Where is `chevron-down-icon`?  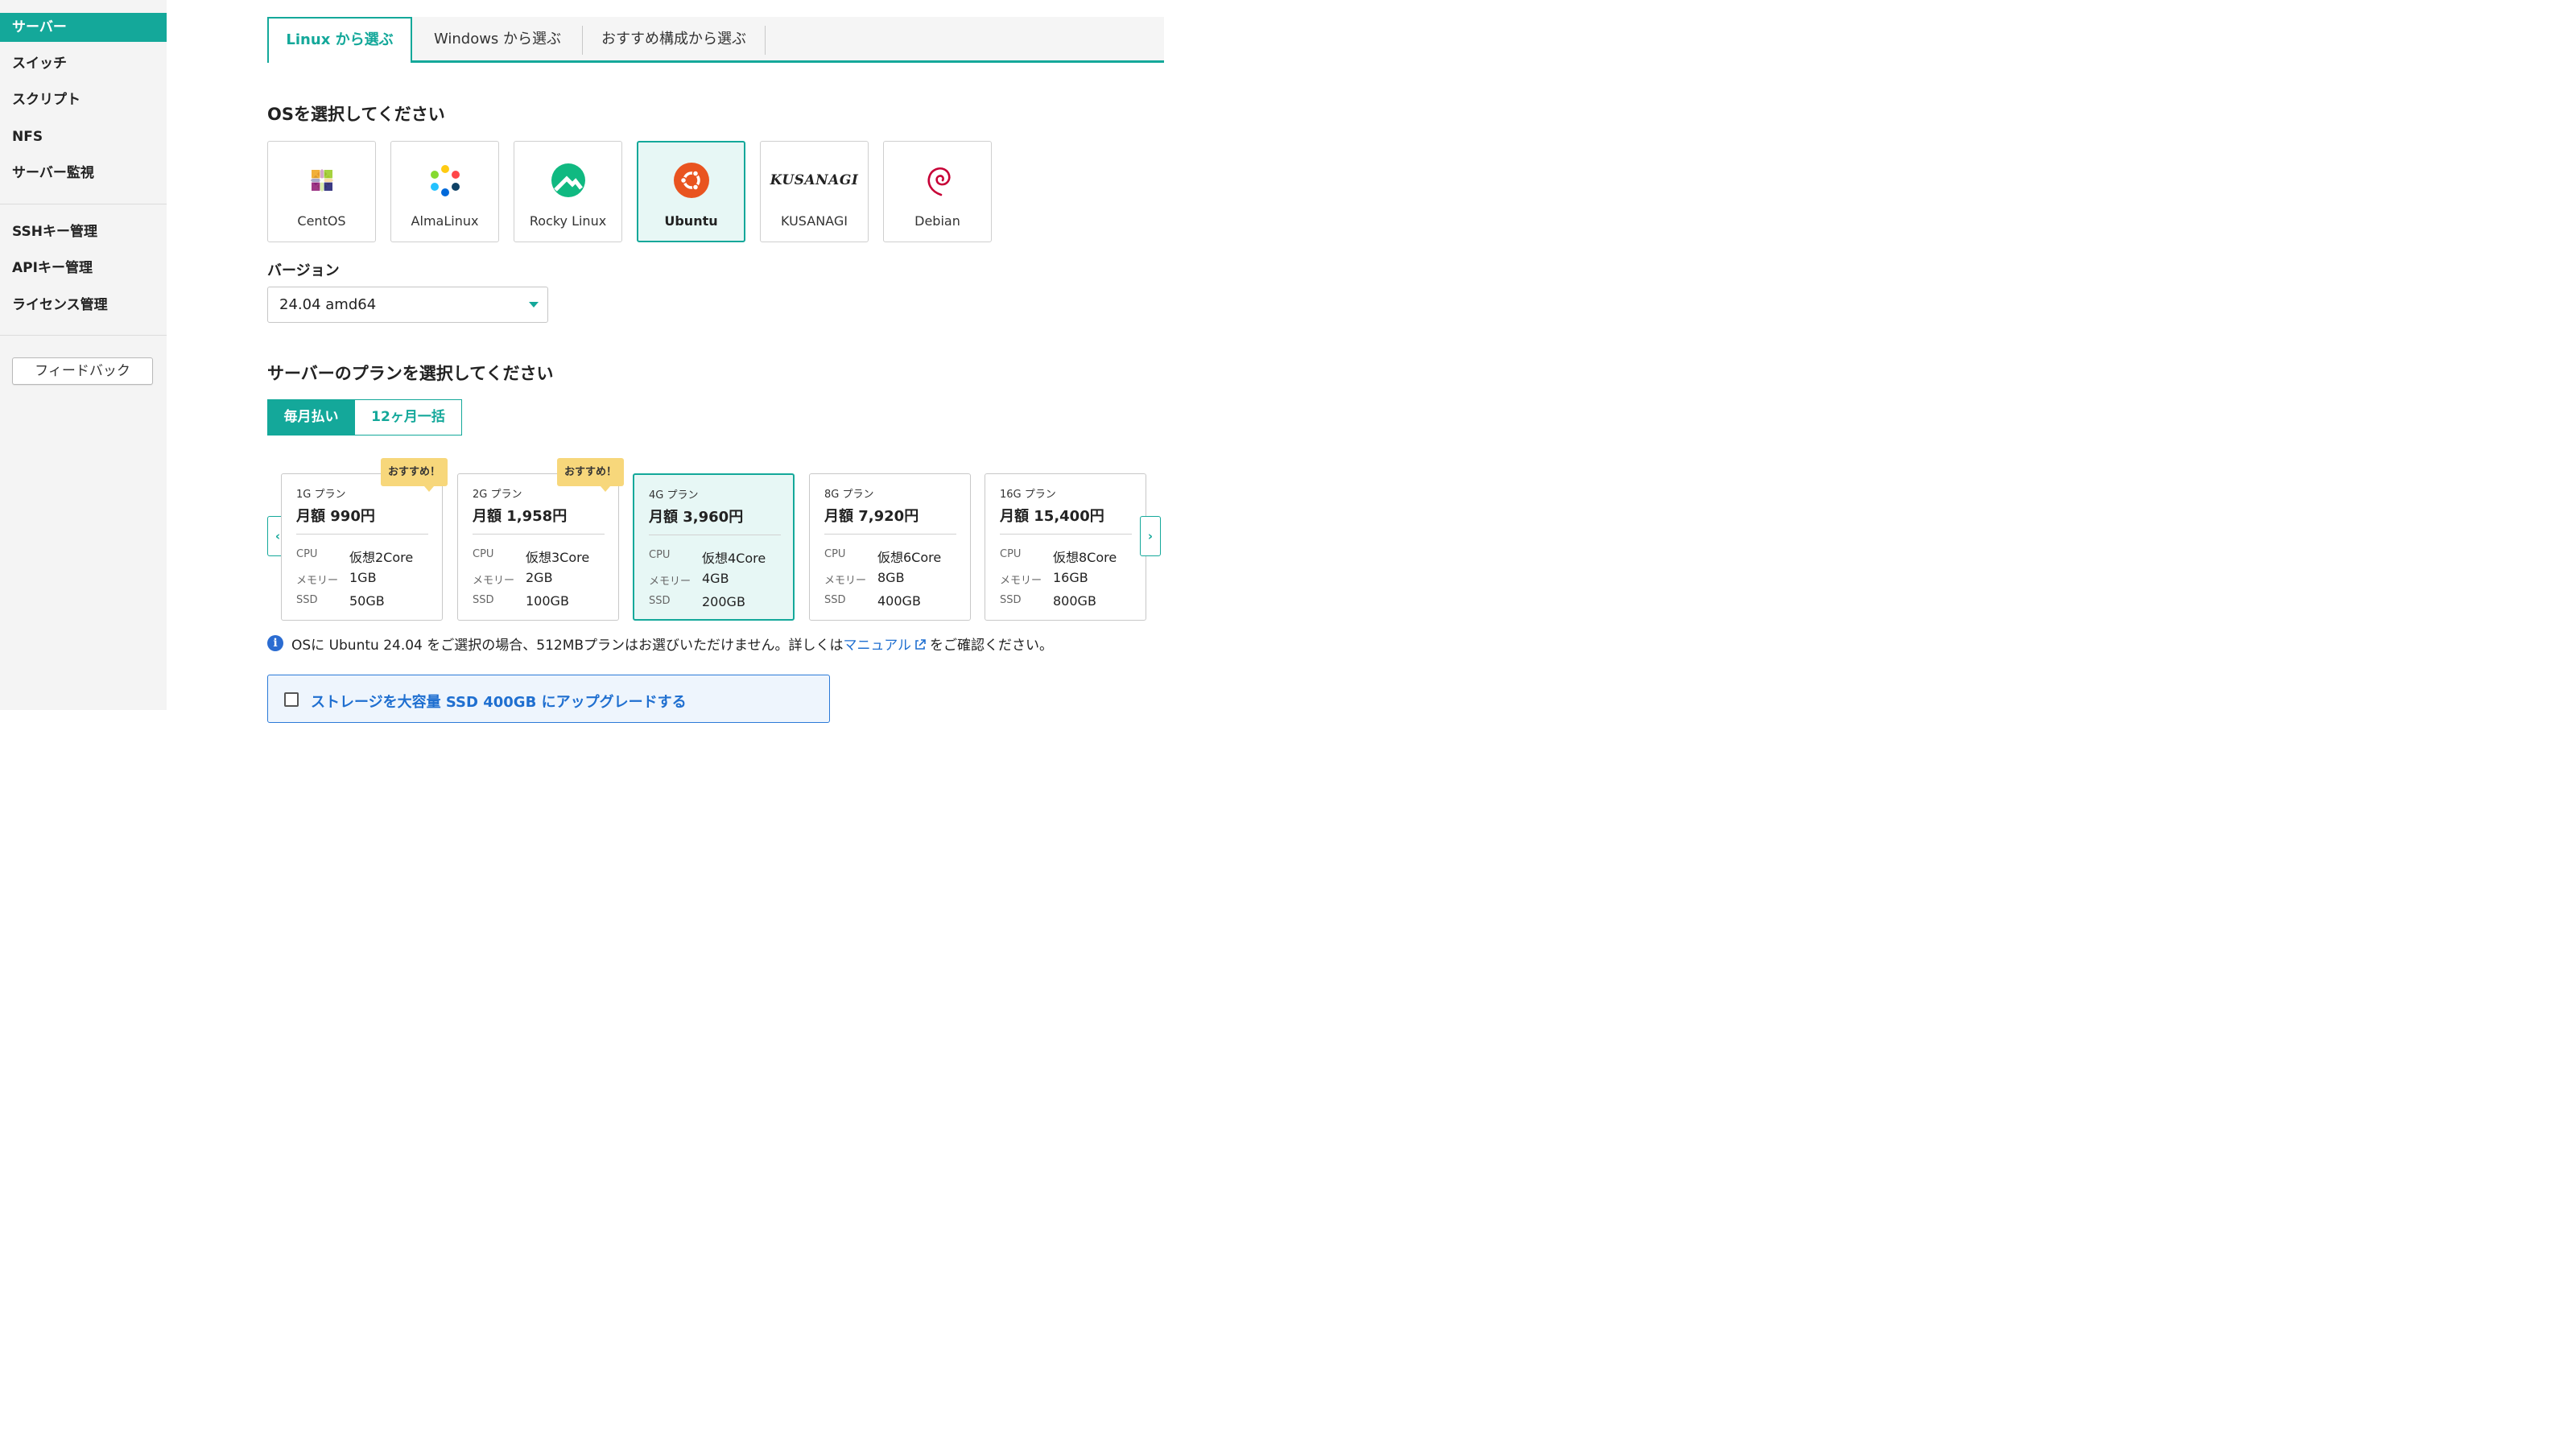
chevron-down-icon is located at coordinates (534, 305).